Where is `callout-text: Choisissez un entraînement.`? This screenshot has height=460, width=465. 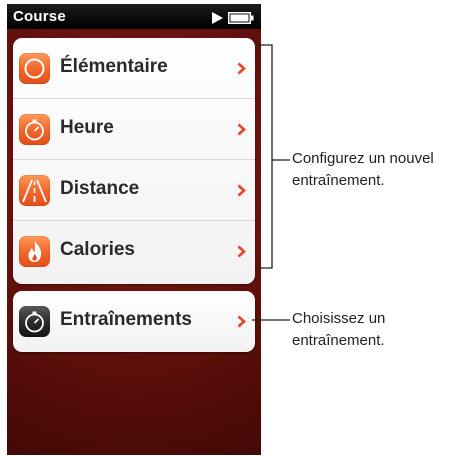 callout-text: Choisissez un entraînement. is located at coordinates (339, 329).